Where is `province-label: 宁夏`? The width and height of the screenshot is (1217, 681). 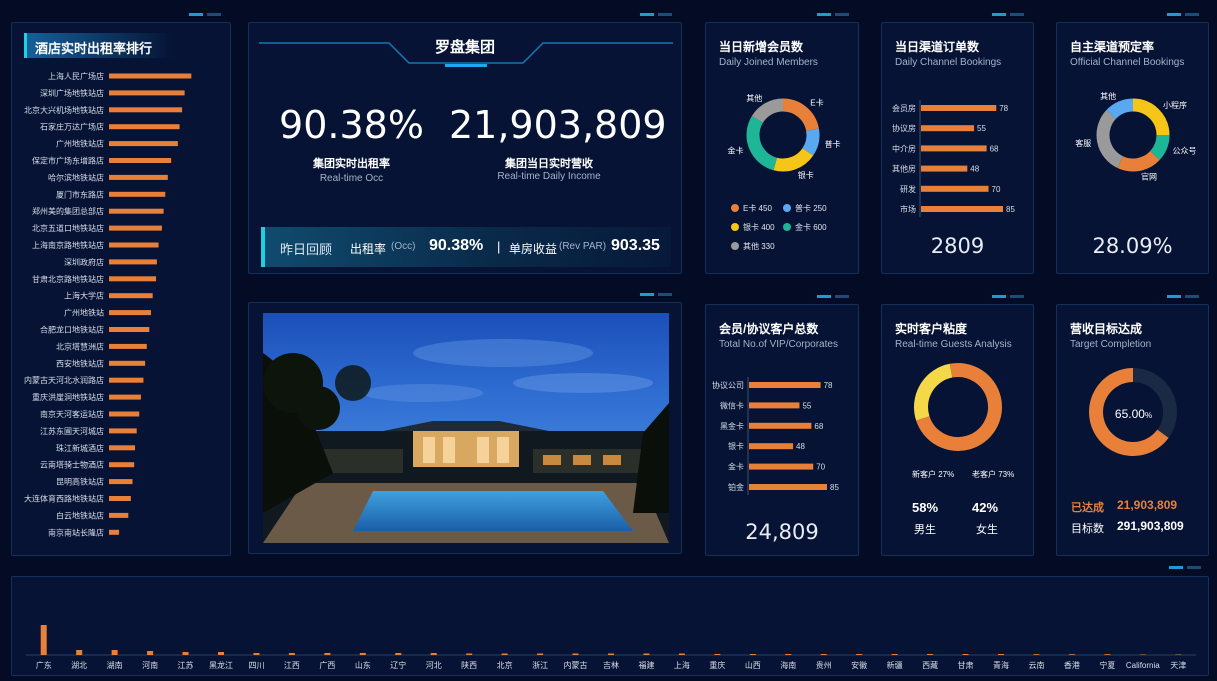 province-label: 宁夏 is located at coordinates (1107, 665).